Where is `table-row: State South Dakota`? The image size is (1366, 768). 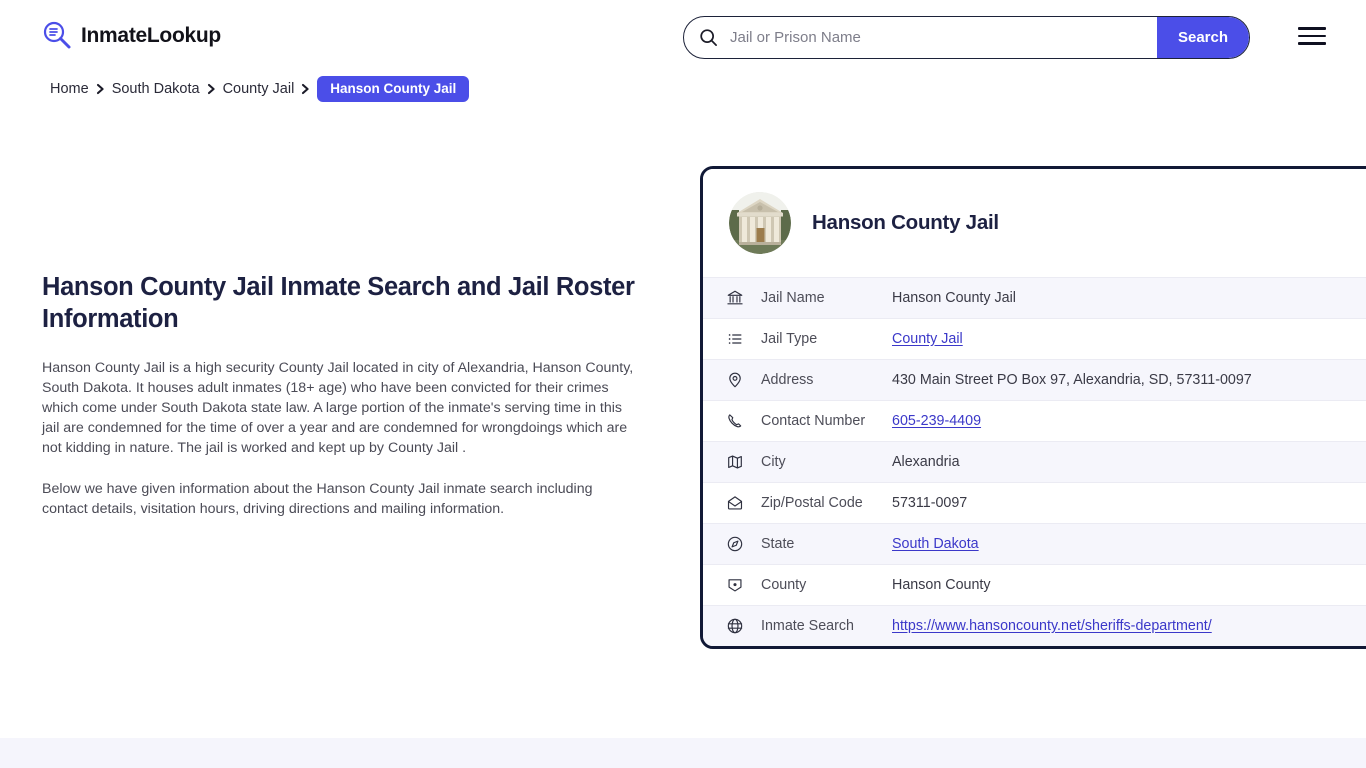 table-row: State South Dakota is located at coordinates (1034, 543).